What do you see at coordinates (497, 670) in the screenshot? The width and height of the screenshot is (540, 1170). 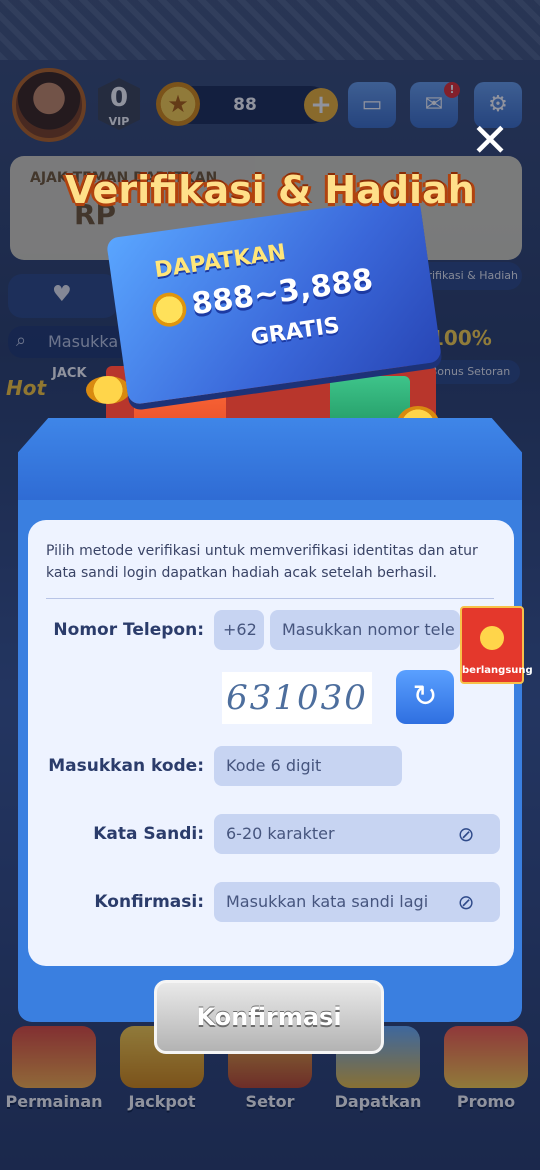 I see `side-promo-label: berlangsung` at bounding box center [497, 670].